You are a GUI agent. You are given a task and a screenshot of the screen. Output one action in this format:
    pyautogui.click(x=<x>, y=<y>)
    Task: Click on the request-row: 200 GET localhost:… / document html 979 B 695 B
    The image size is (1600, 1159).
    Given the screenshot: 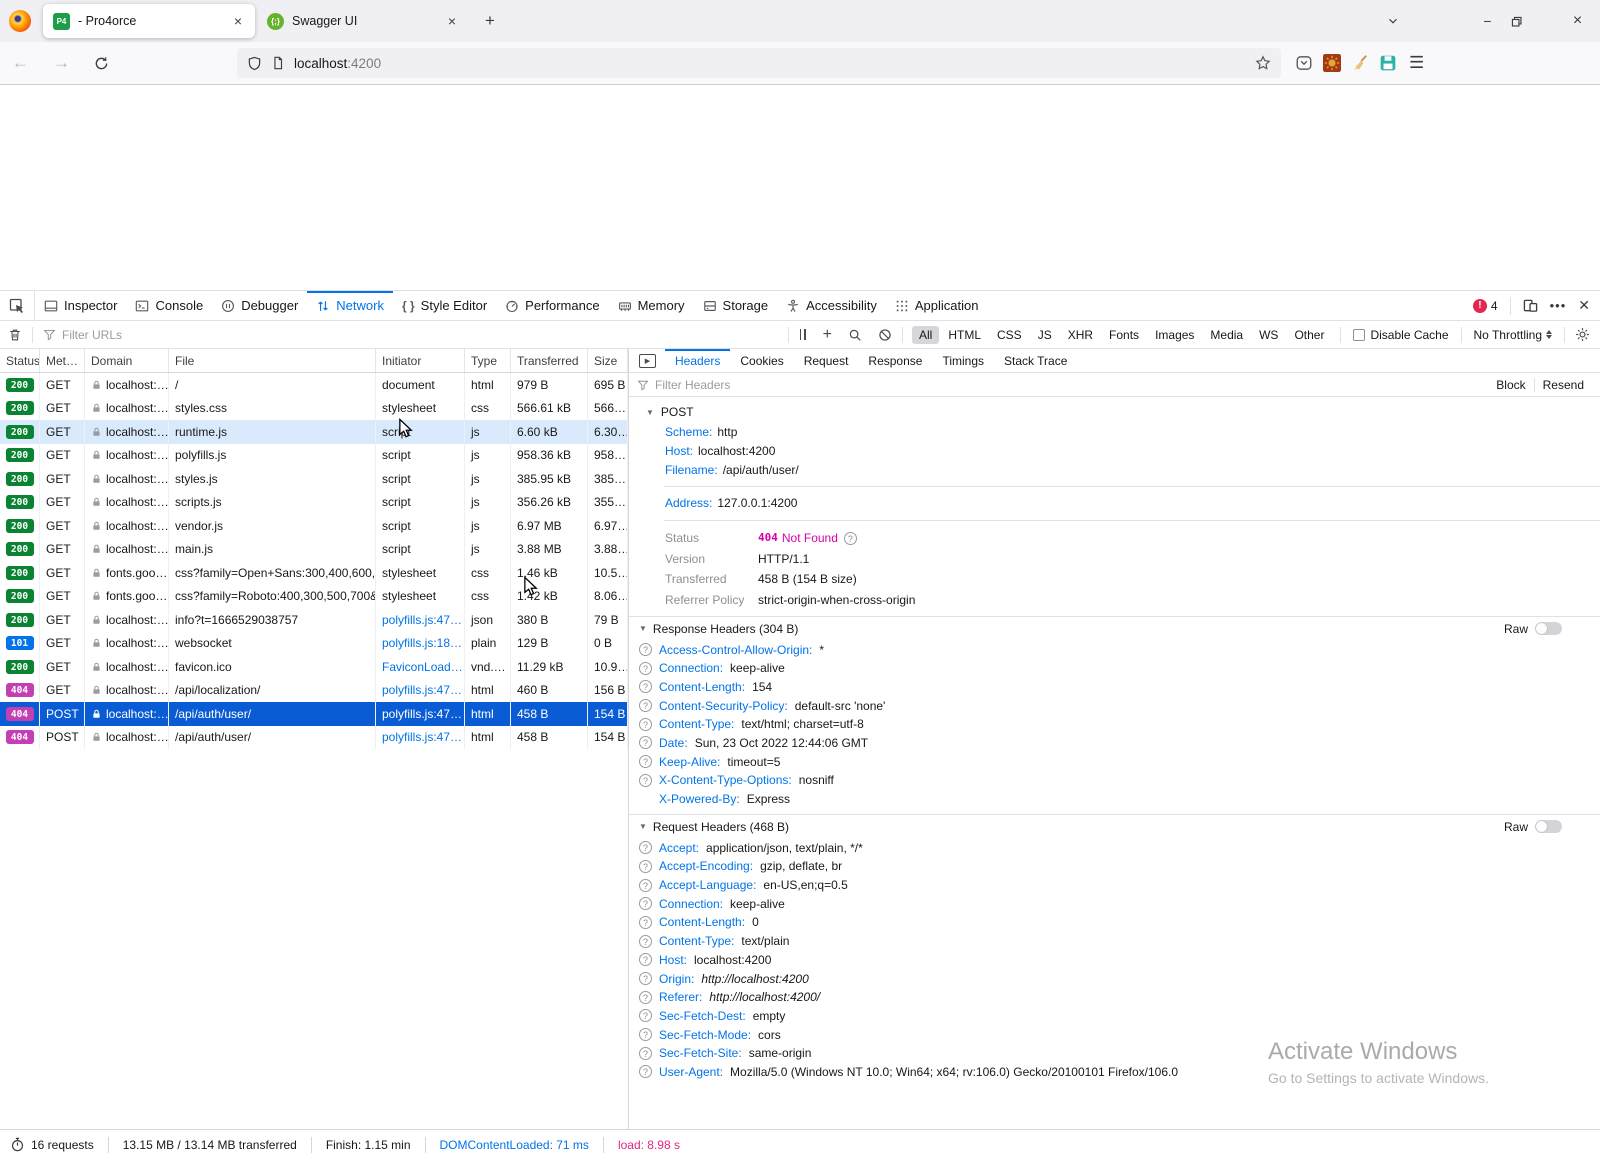 What is the action you would take?
    pyautogui.click(x=314, y=385)
    